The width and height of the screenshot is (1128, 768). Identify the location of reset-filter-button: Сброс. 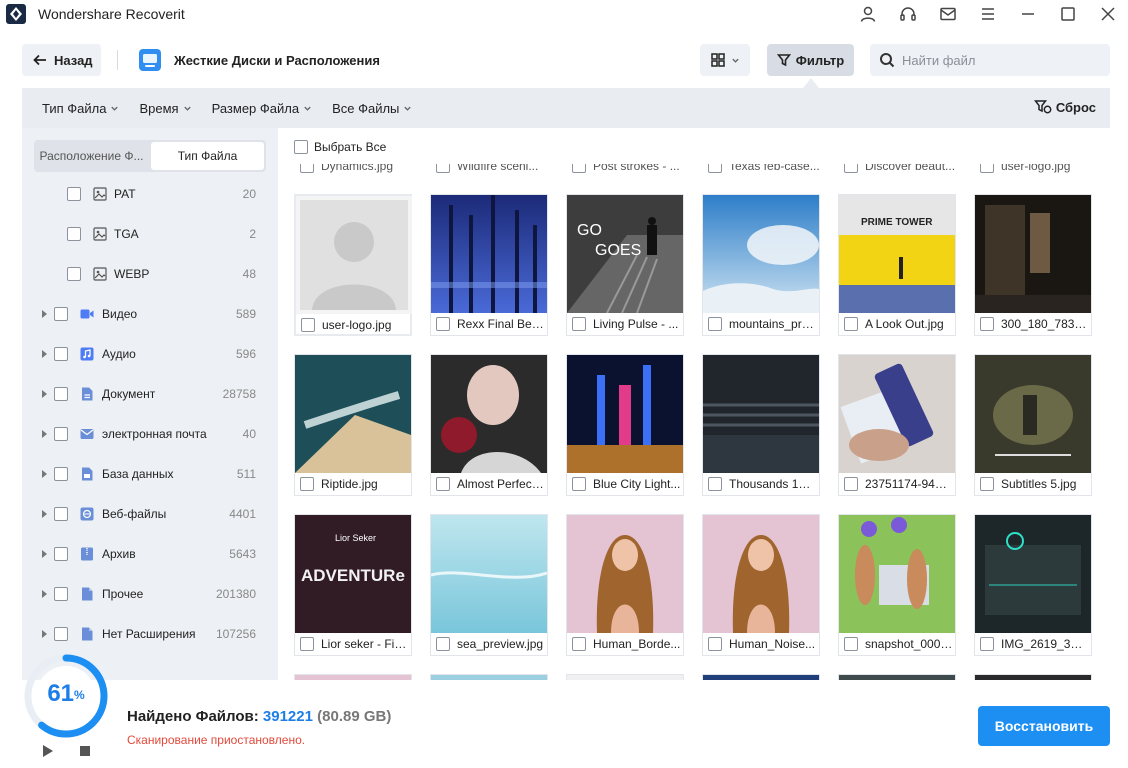
(1064, 107).